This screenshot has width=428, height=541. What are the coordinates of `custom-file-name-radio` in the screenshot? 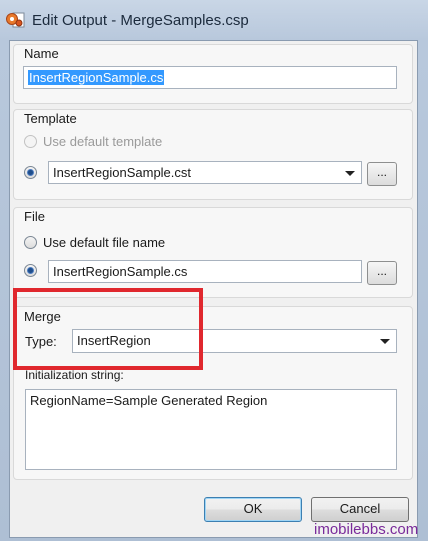 It's located at (30, 270).